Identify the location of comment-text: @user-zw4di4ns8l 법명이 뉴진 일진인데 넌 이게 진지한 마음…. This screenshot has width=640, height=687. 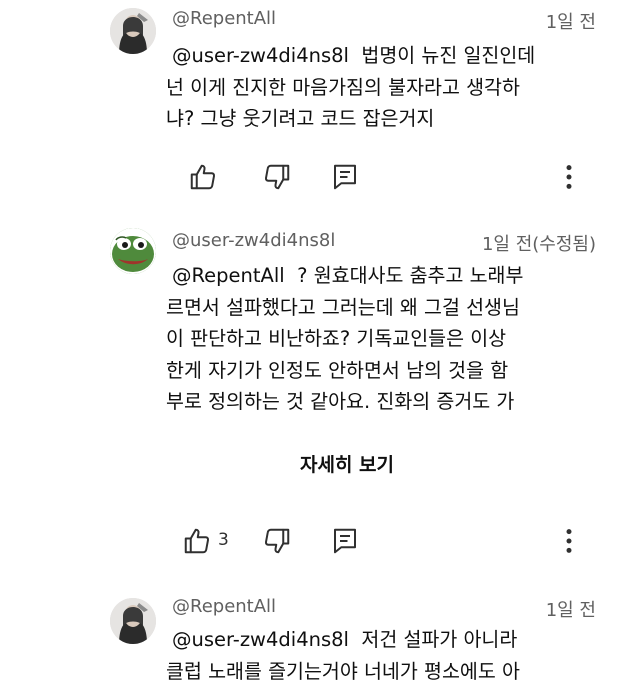
(389, 87).